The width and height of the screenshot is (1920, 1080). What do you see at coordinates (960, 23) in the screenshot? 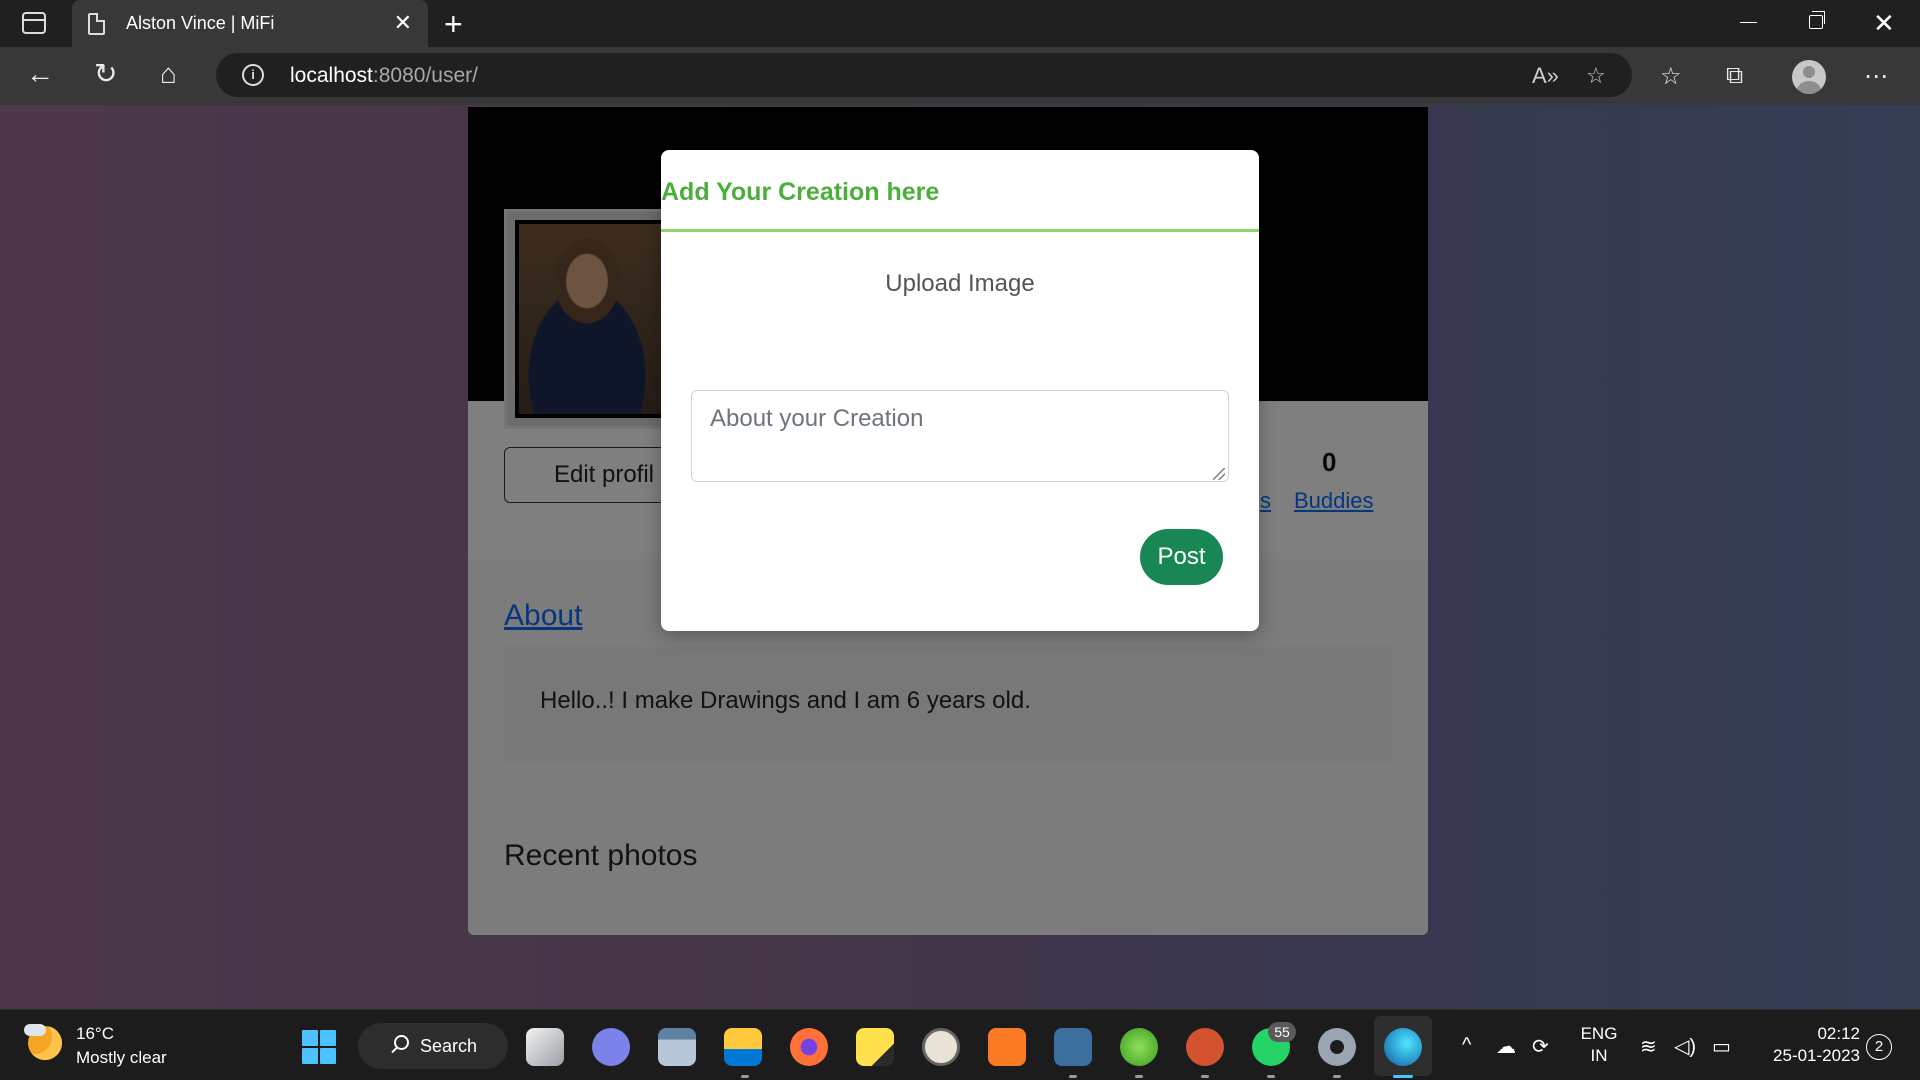
I see `browser-tab-bar: Alston Vince | MiFi ✕ + ✕` at bounding box center [960, 23].